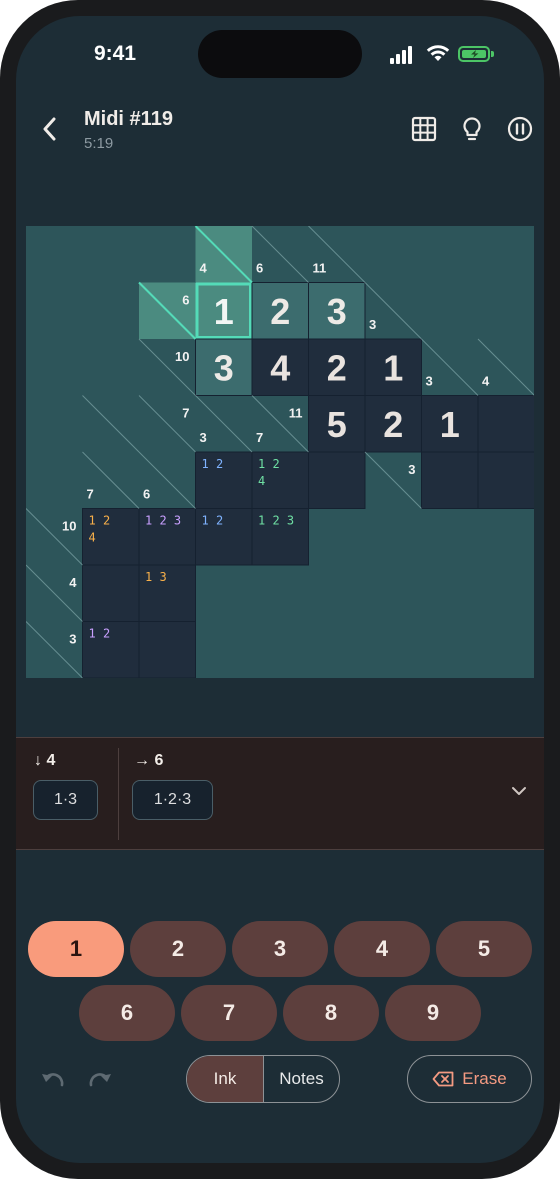  Describe the element at coordinates (223, 255) in the screenshot. I see `clue-cell: 4` at that location.